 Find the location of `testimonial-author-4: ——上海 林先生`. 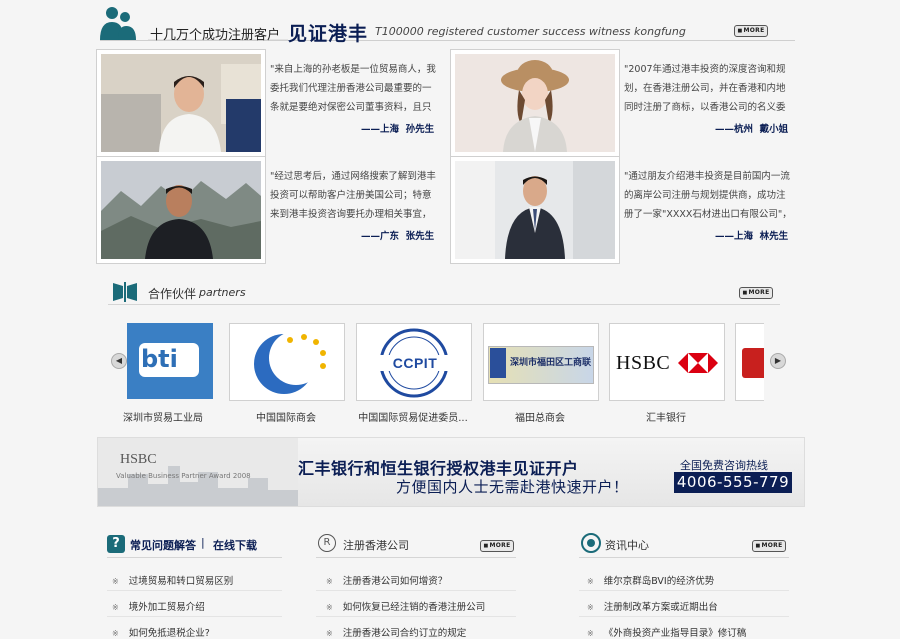

testimonial-author-4: ——上海 林先生 is located at coordinates (752, 236).